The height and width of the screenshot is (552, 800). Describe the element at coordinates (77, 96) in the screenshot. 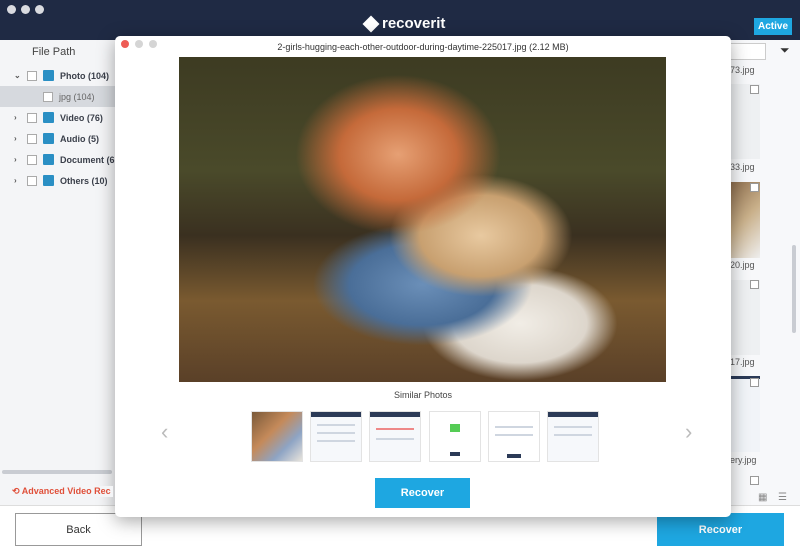

I see `tree-item-label: jpg (104)` at that location.